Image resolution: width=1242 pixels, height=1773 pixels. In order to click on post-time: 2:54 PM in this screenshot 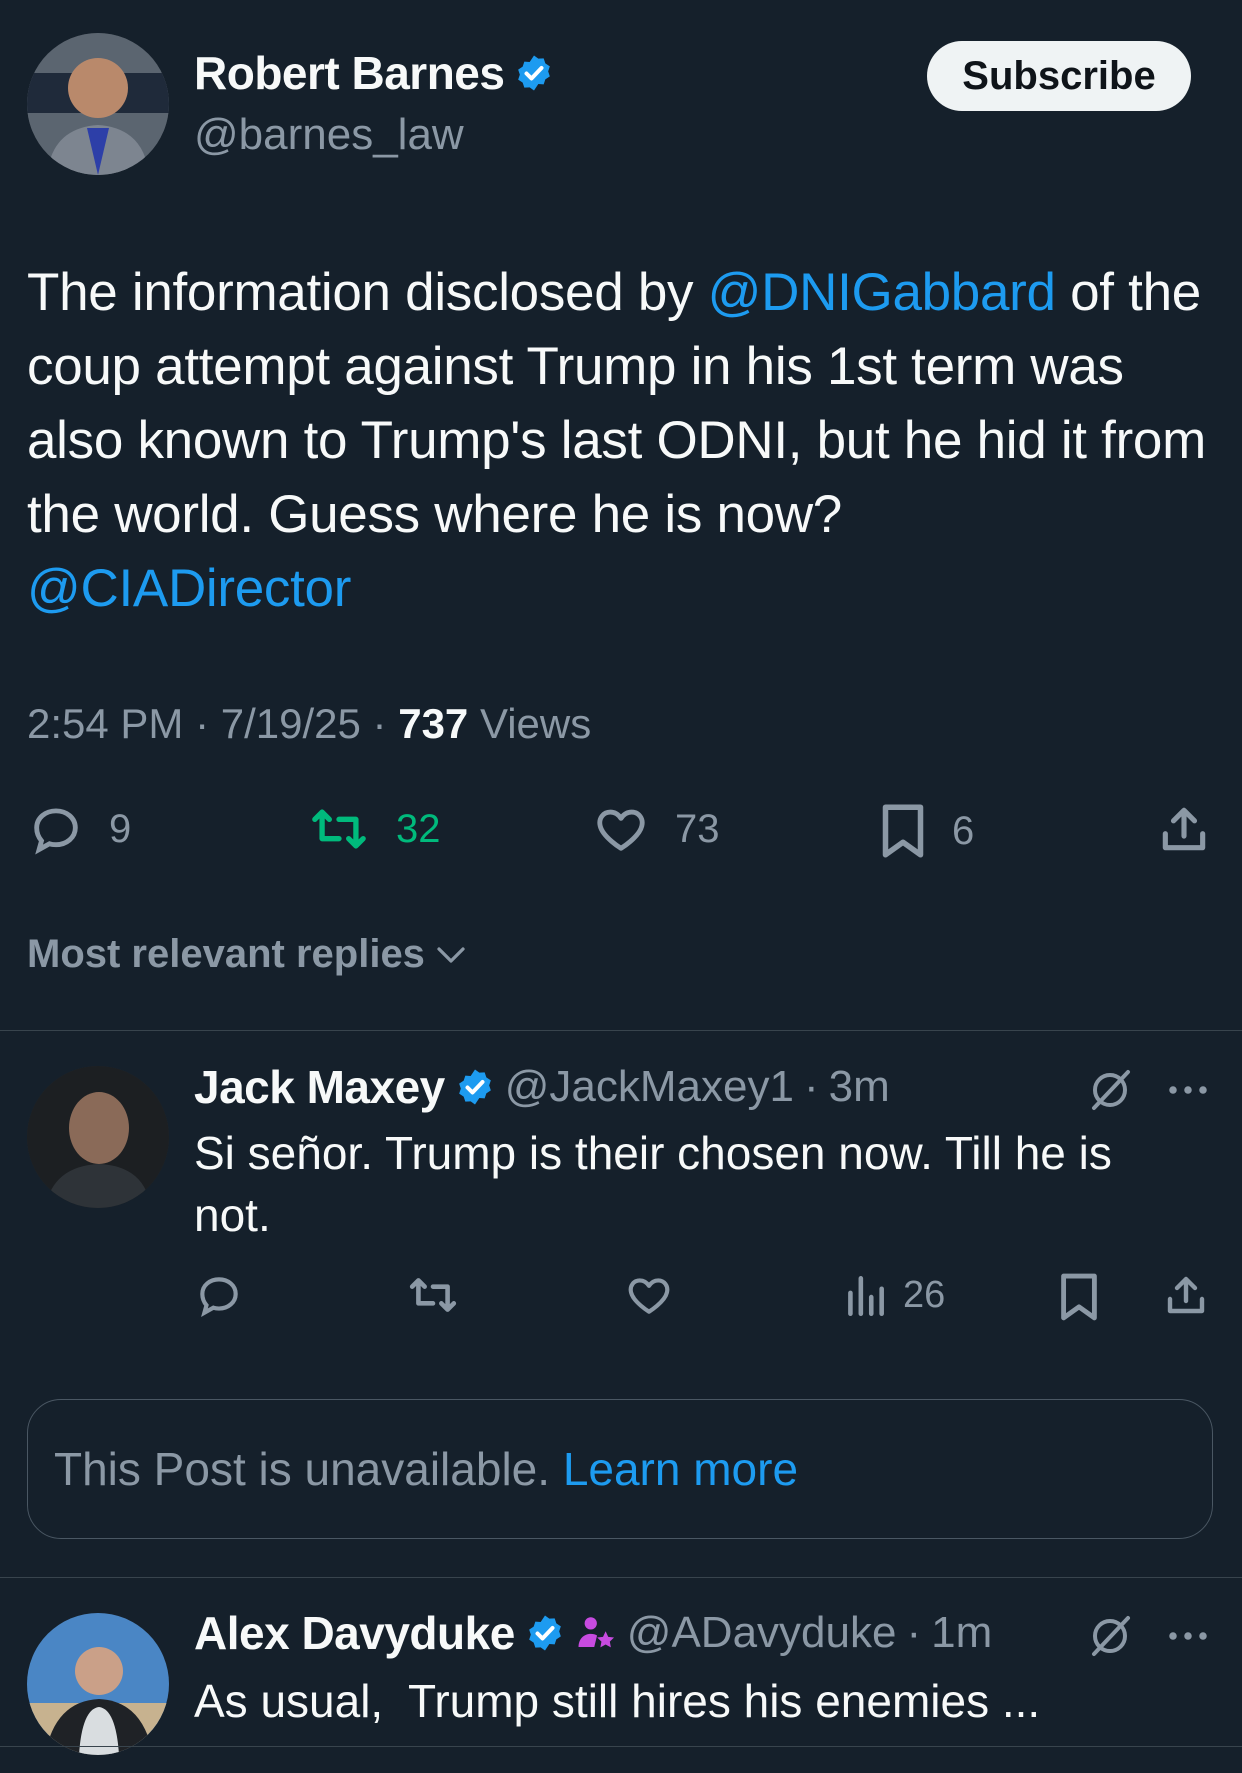, I will do `click(105, 723)`.